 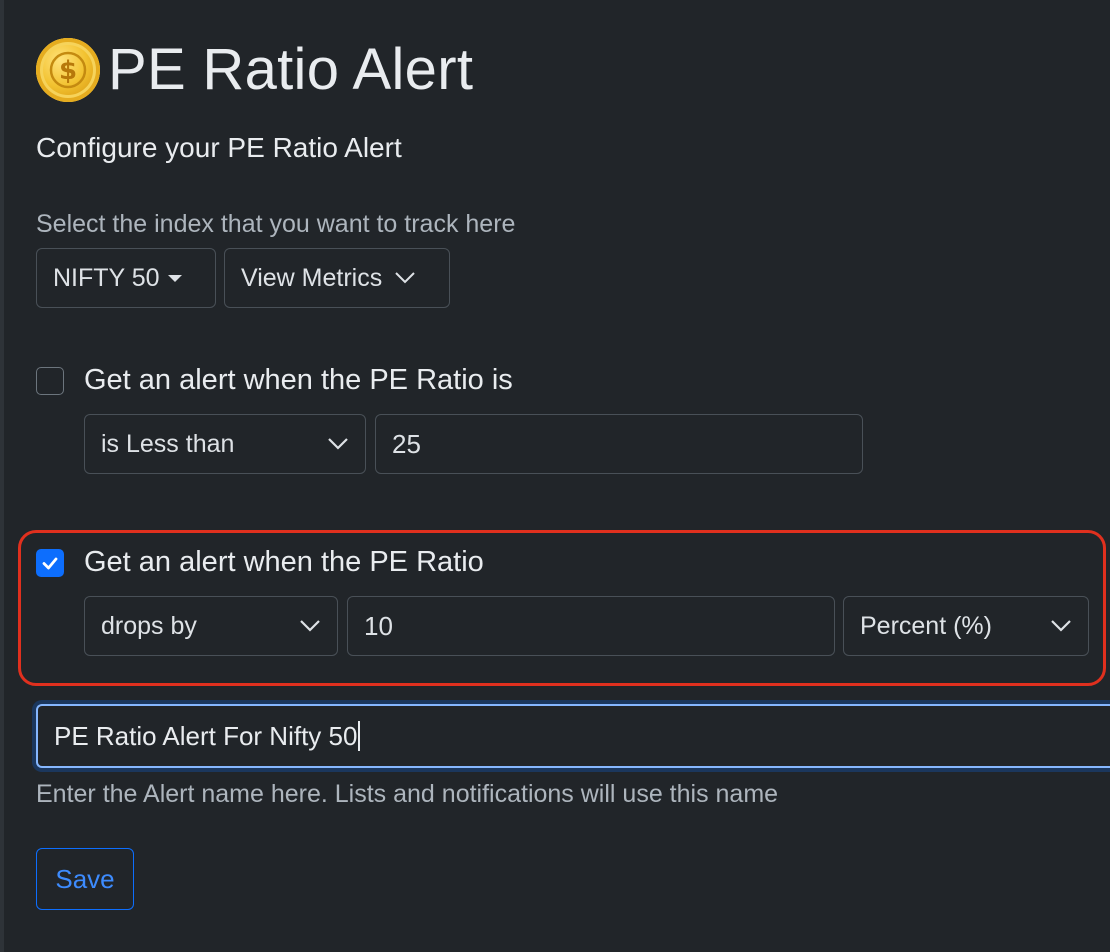 I want to click on gold-coin-dollar-icon: $, so click(x=68, y=69).